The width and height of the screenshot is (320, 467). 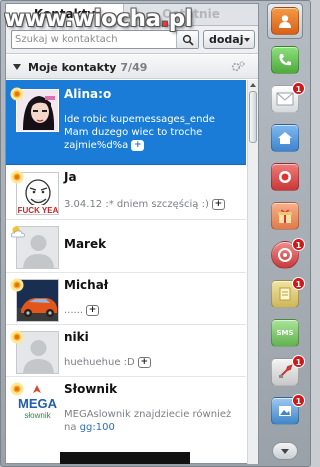 I want to click on search-icon, so click(x=188, y=40).